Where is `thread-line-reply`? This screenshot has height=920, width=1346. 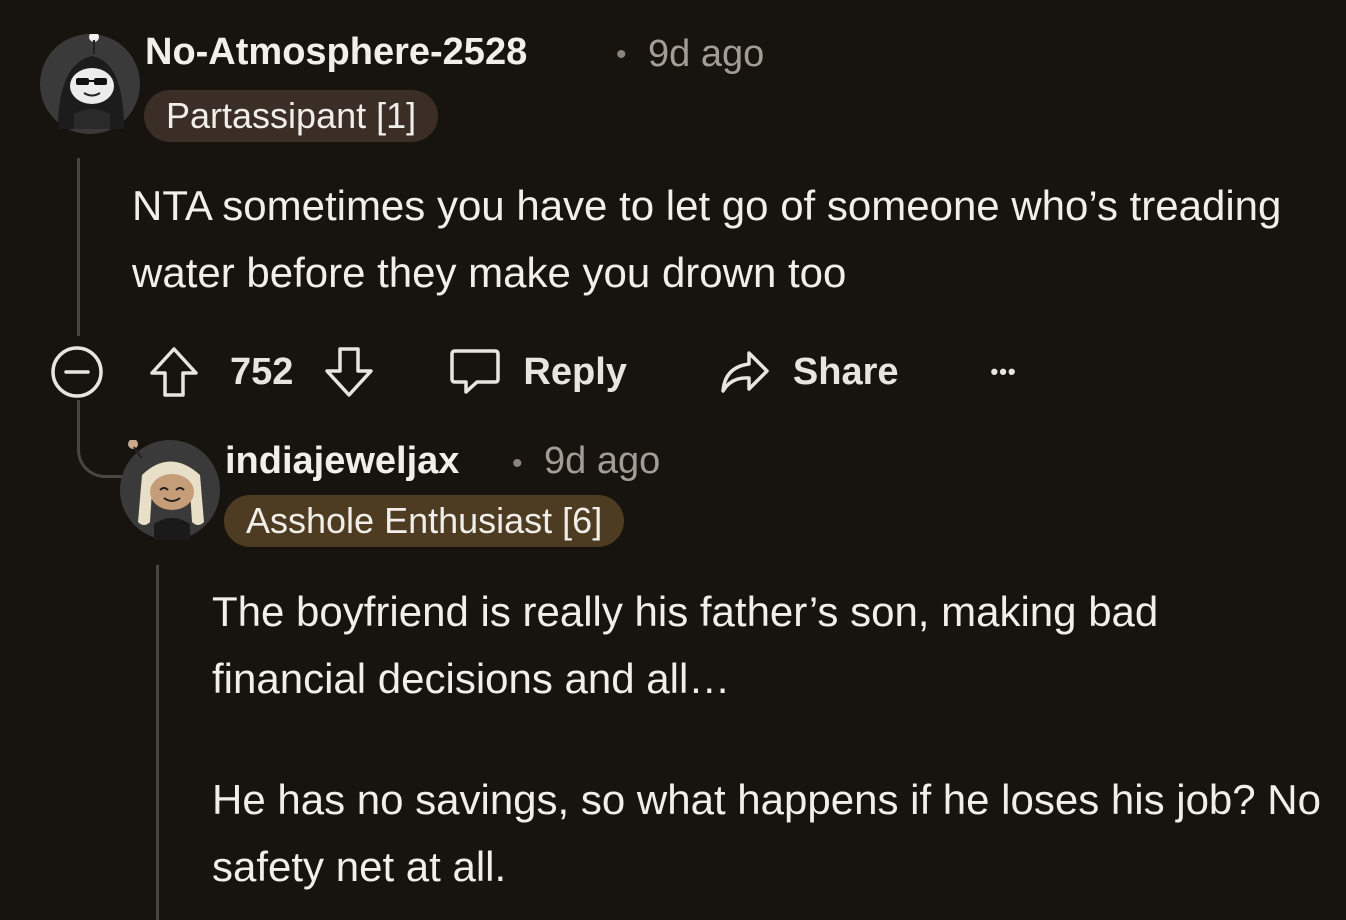 thread-line-reply is located at coordinates (157, 742).